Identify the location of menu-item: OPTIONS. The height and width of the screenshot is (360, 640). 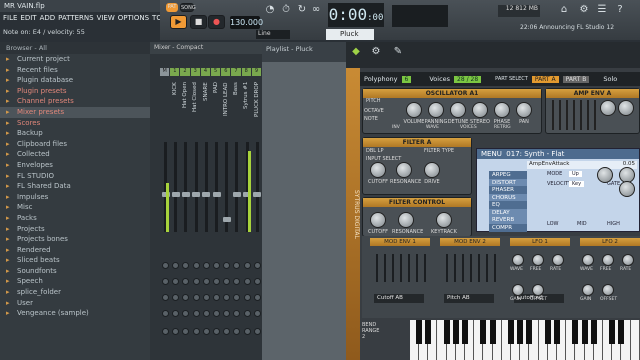
(133, 18).